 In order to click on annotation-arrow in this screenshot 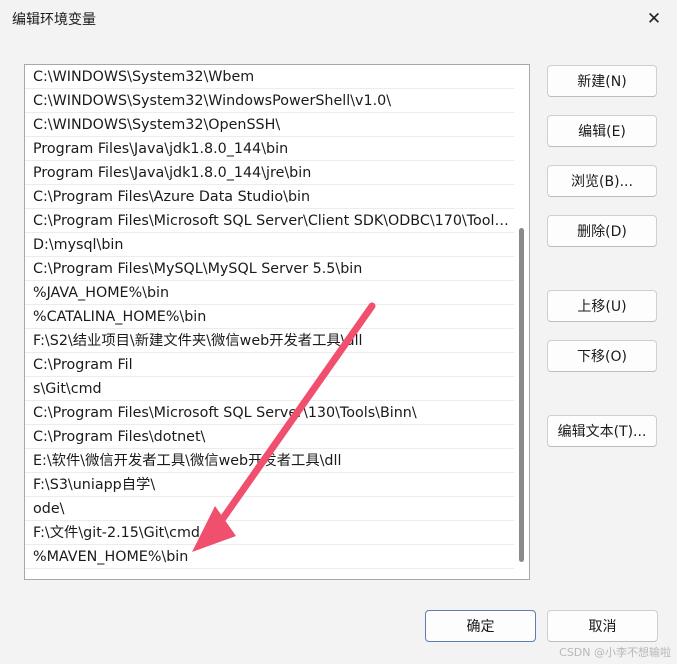, I will do `click(284, 427)`.